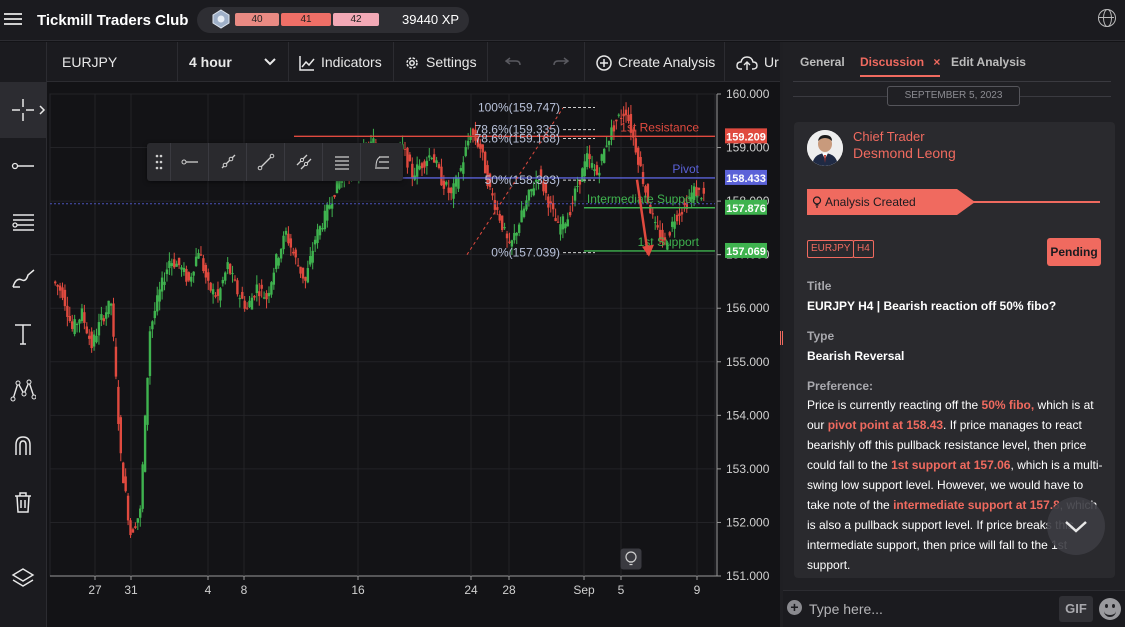 The width and height of the screenshot is (1125, 627). I want to click on x-tick-label: 27, so click(95, 590).